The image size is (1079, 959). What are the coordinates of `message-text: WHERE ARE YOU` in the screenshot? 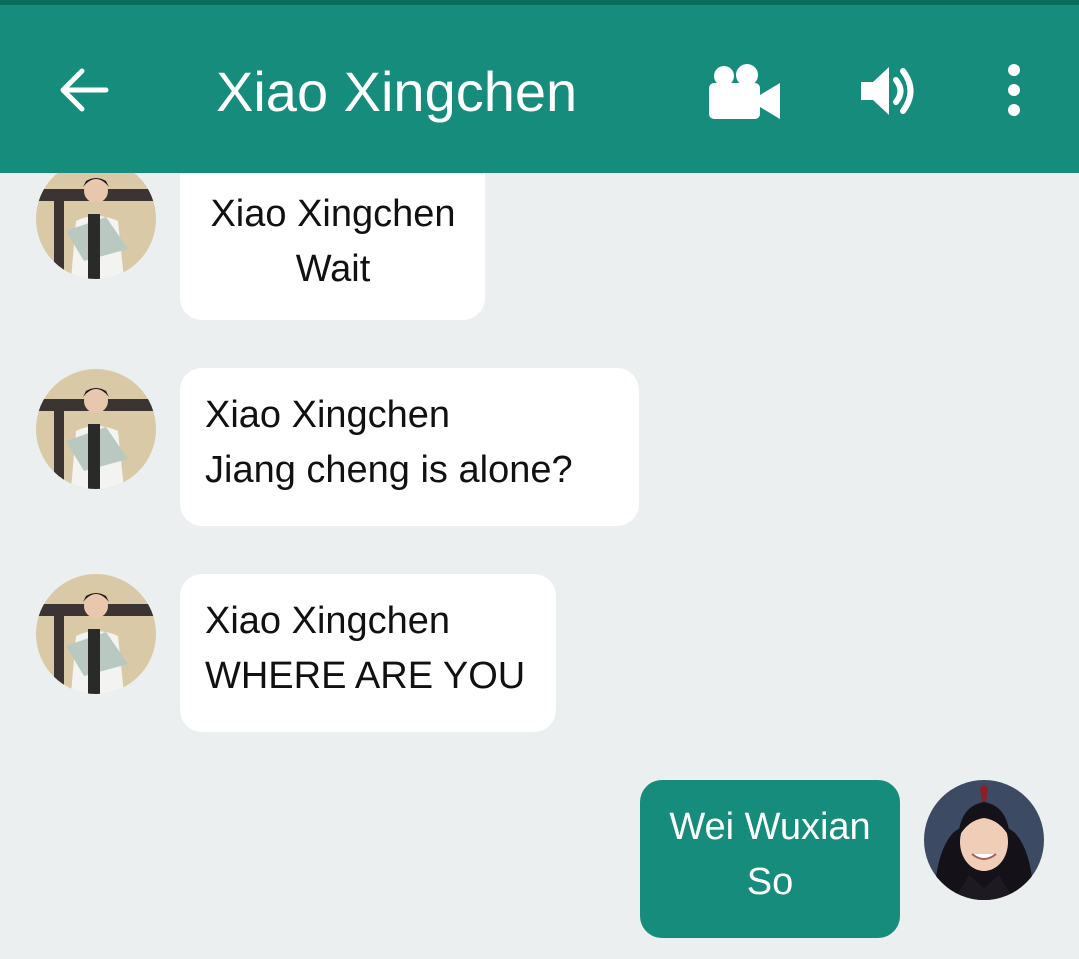 It's located at (365, 676).